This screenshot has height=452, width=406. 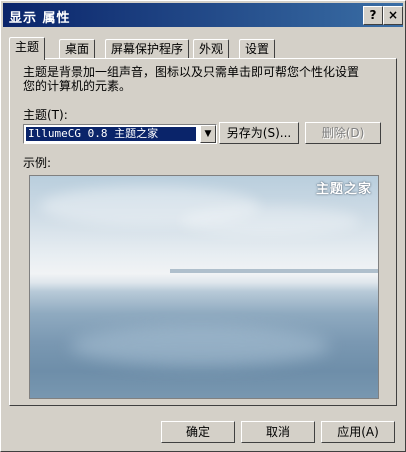 What do you see at coordinates (208, 134) in the screenshot?
I see `chevron-down-icon: ▼` at bounding box center [208, 134].